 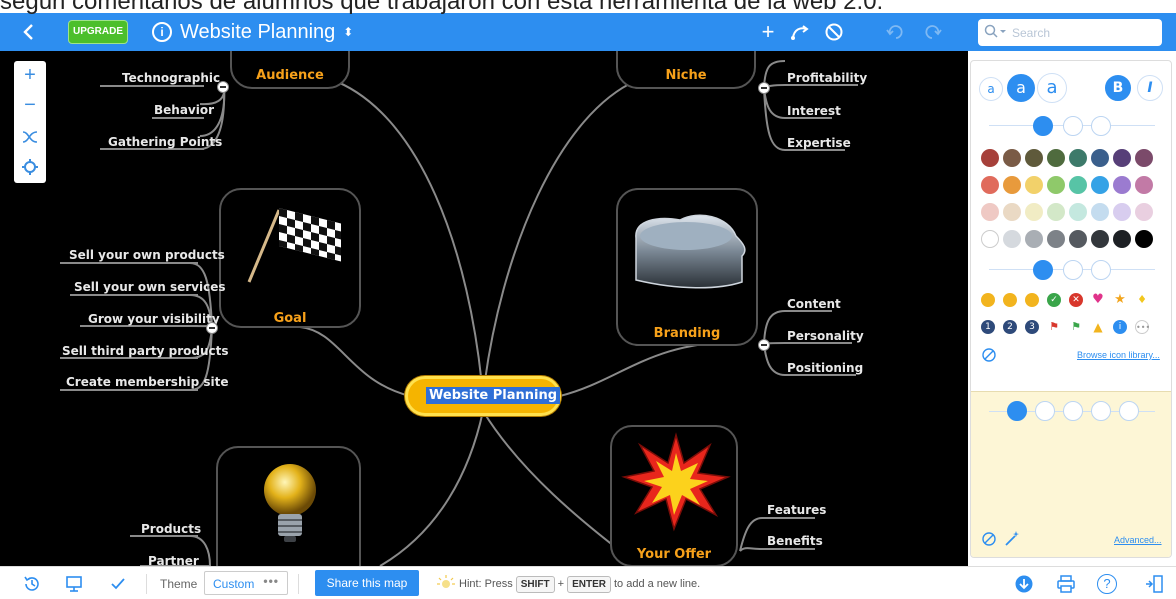 What do you see at coordinates (1073, 411) in the screenshot?
I see `arrow-tab-icon` at bounding box center [1073, 411].